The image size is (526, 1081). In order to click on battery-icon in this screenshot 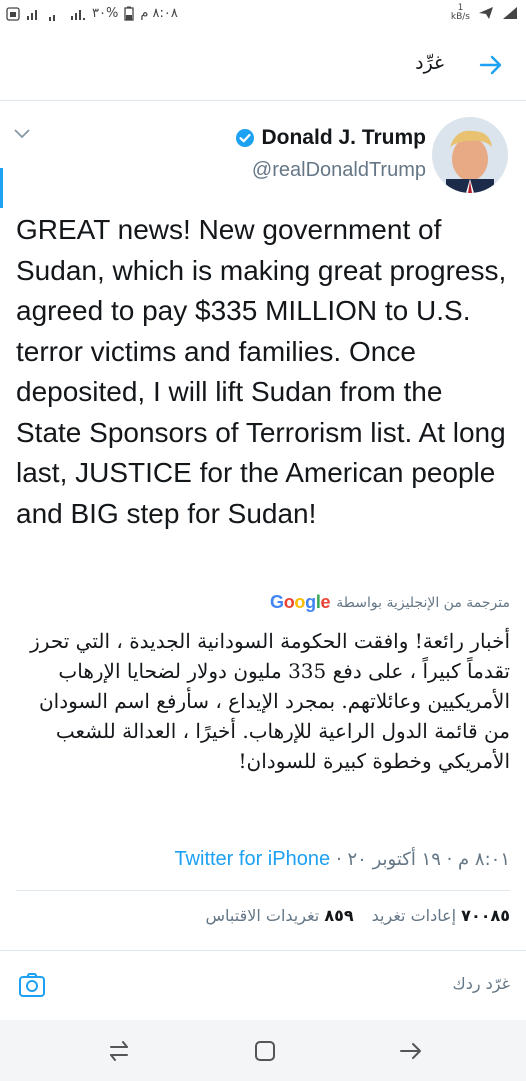, I will do `click(129, 13)`.